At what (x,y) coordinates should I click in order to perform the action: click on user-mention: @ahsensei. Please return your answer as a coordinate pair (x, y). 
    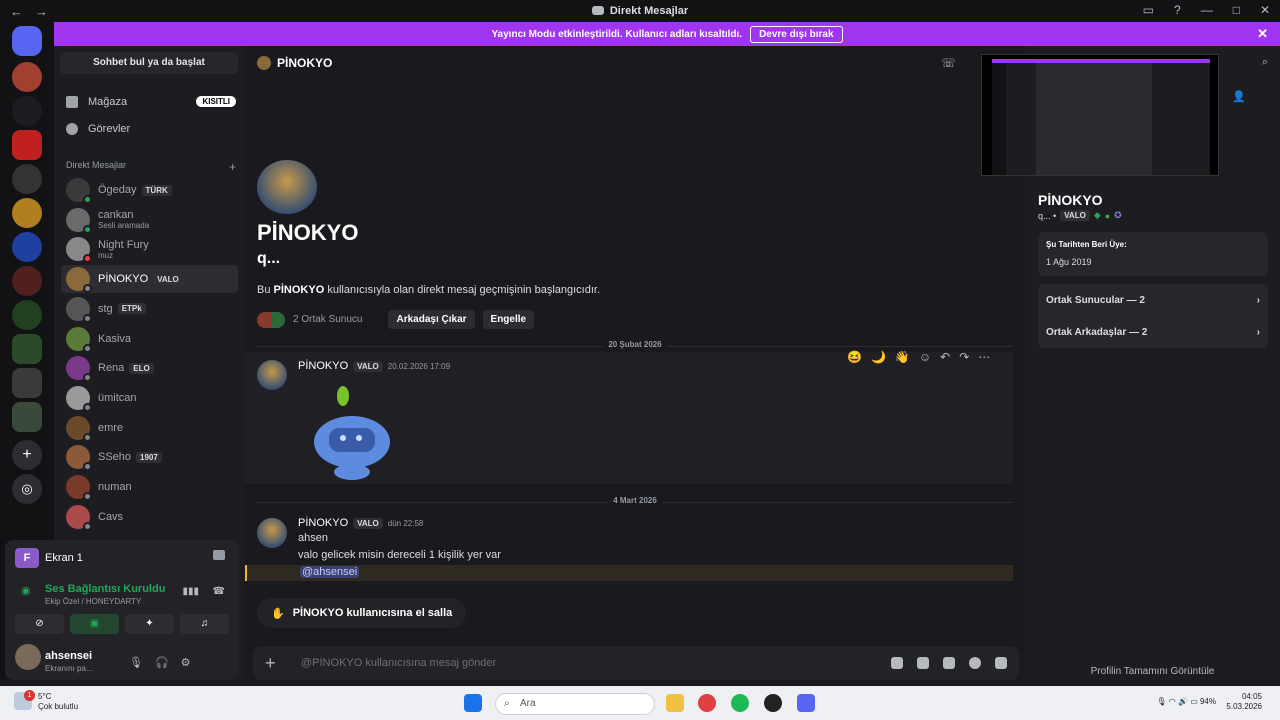
    Looking at the image, I should click on (330, 572).